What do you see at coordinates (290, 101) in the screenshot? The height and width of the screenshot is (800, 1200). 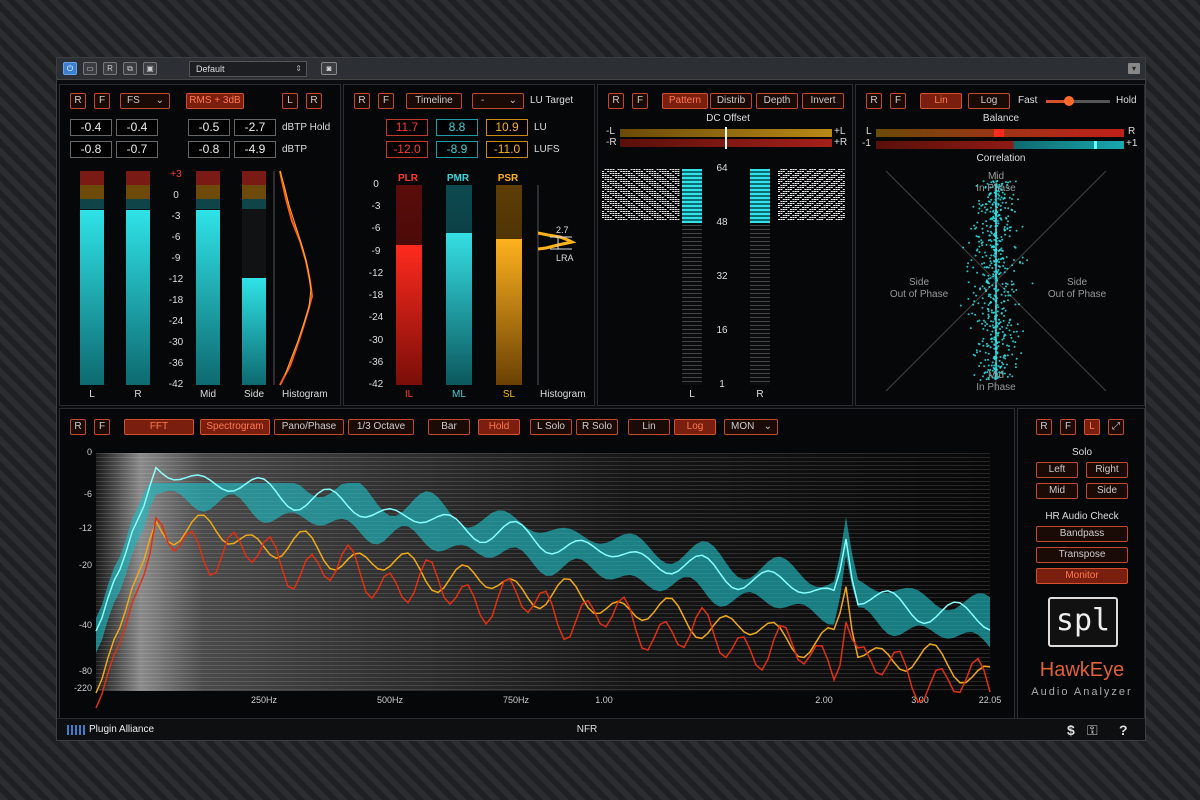 I see `left-channel-button: L` at bounding box center [290, 101].